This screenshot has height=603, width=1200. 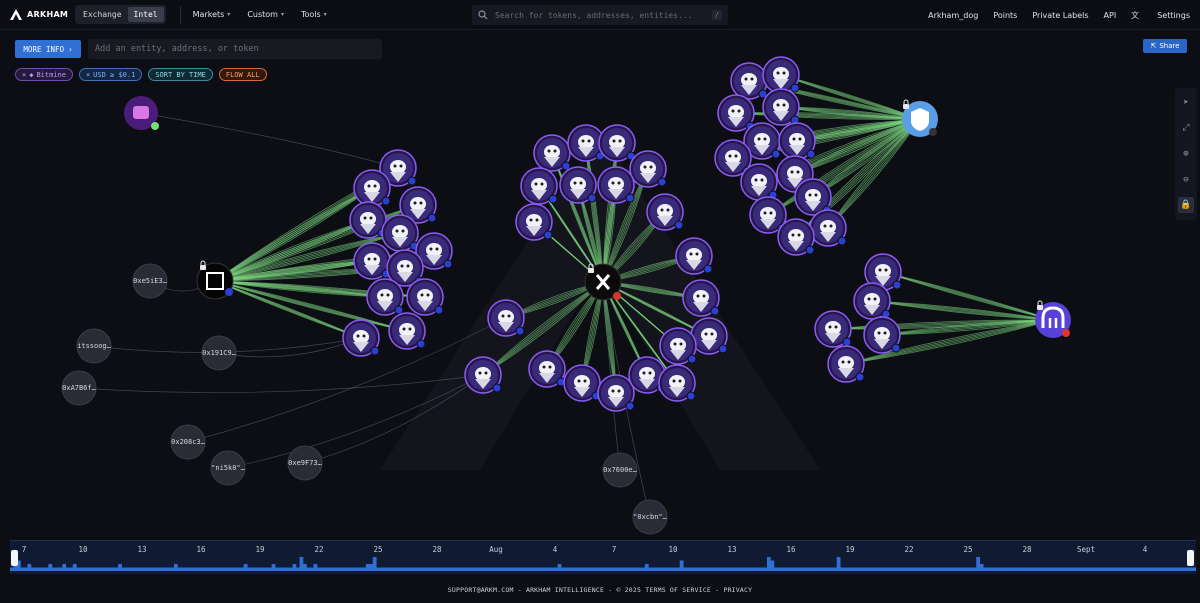 What do you see at coordinates (1165, 46) in the screenshot?
I see `share-button: ⇱ Share` at bounding box center [1165, 46].